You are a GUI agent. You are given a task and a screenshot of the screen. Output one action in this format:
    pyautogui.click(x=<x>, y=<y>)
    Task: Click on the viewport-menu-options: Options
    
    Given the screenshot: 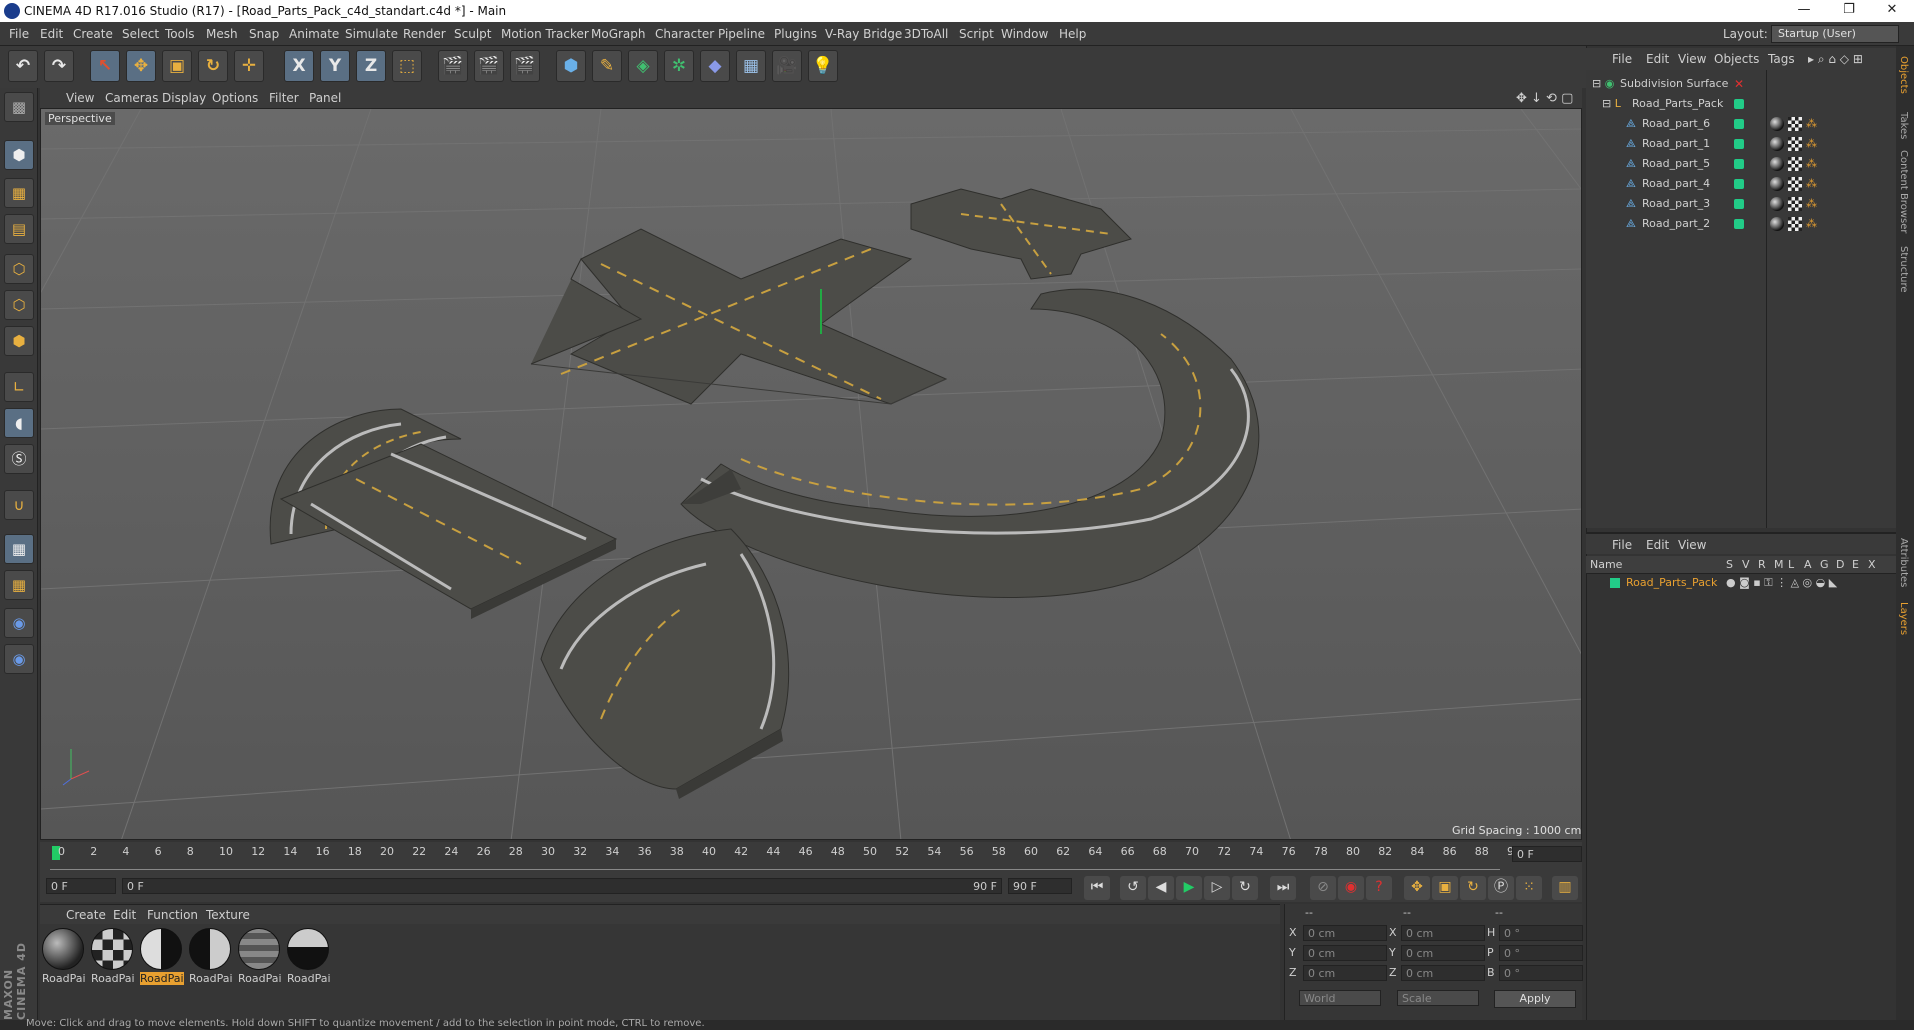 What is the action you would take?
    pyautogui.click(x=235, y=98)
    